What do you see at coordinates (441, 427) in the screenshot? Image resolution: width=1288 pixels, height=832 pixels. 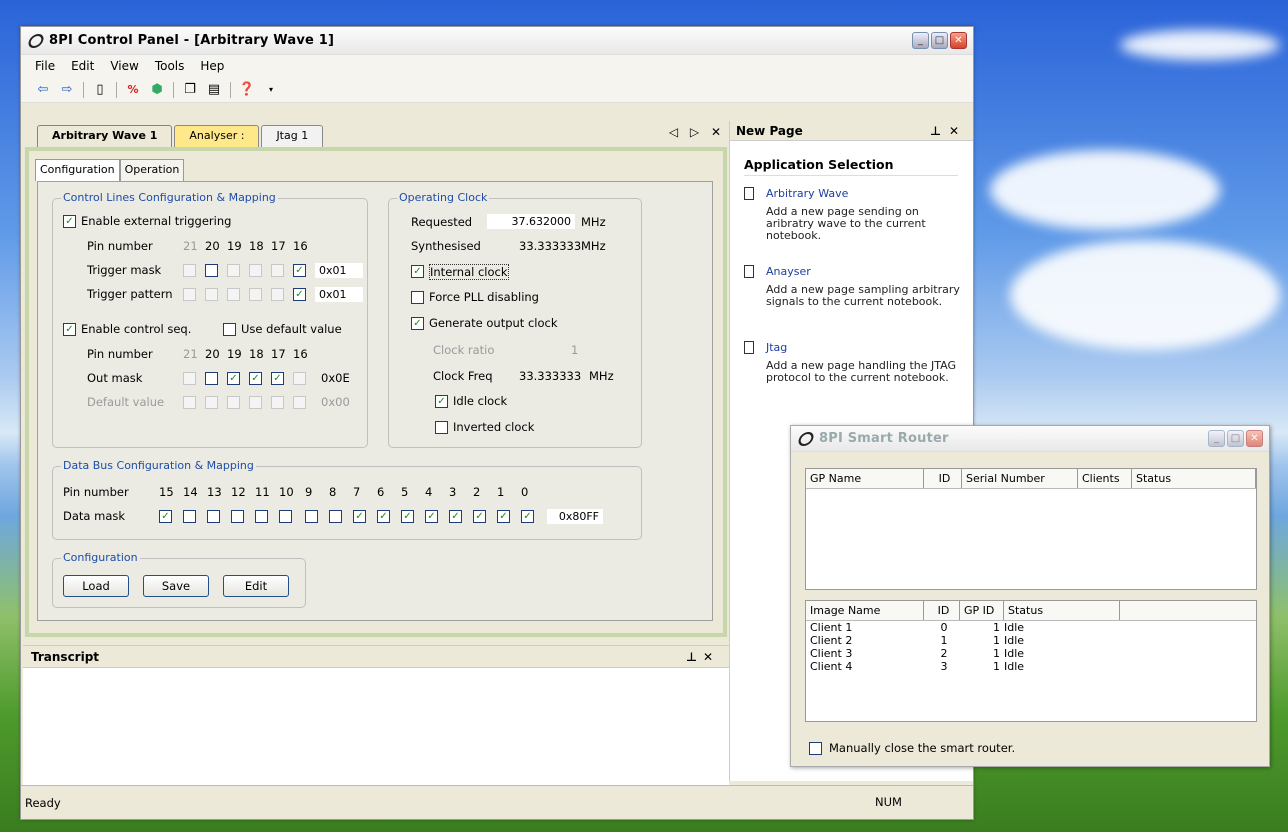 I see `inverted-clock-checkbox` at bounding box center [441, 427].